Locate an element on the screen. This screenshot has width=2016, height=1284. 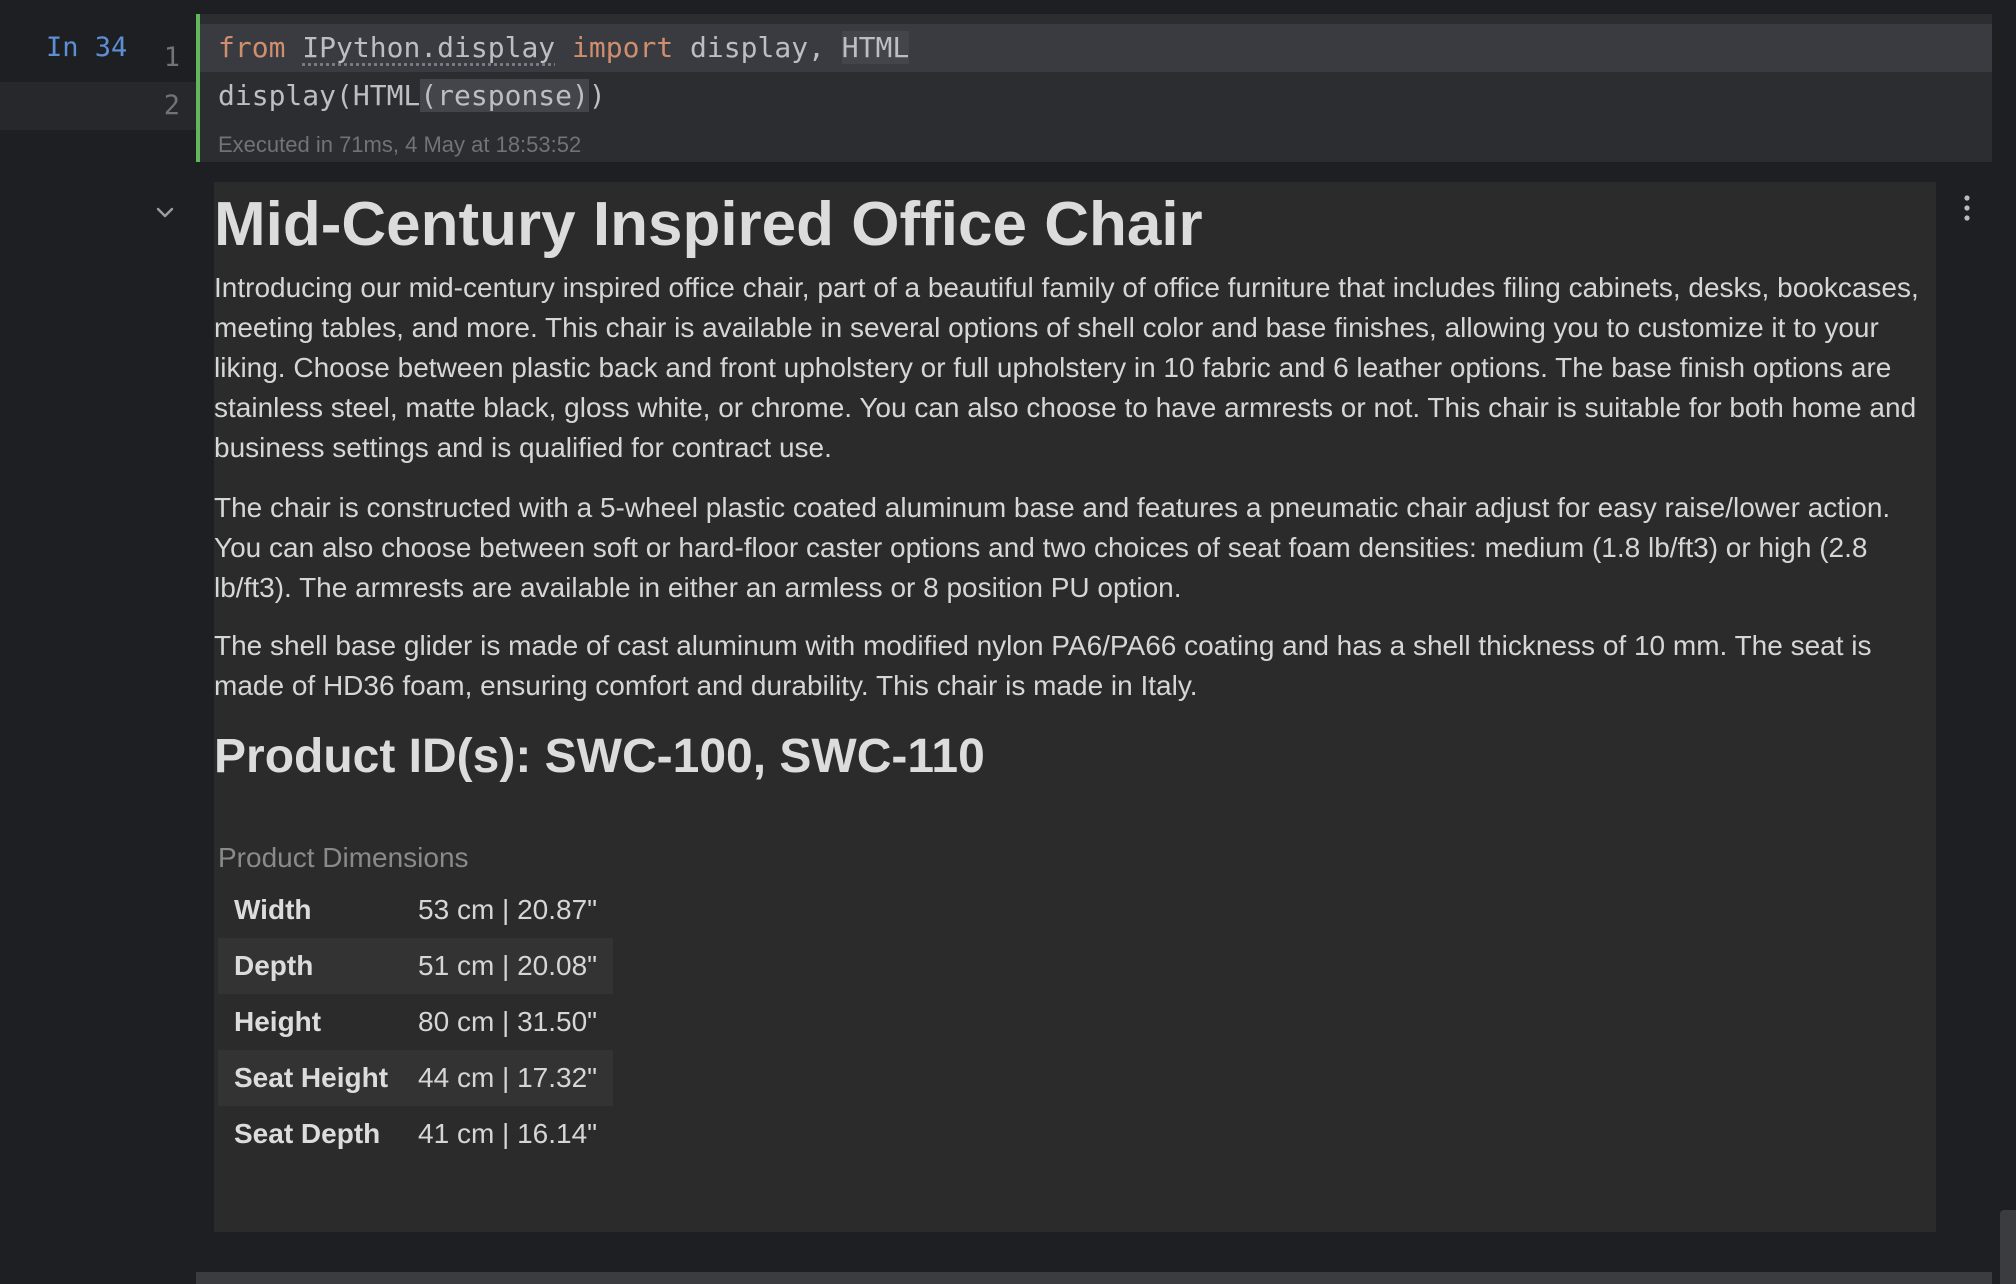
keyword-import: import is located at coordinates (623, 47).